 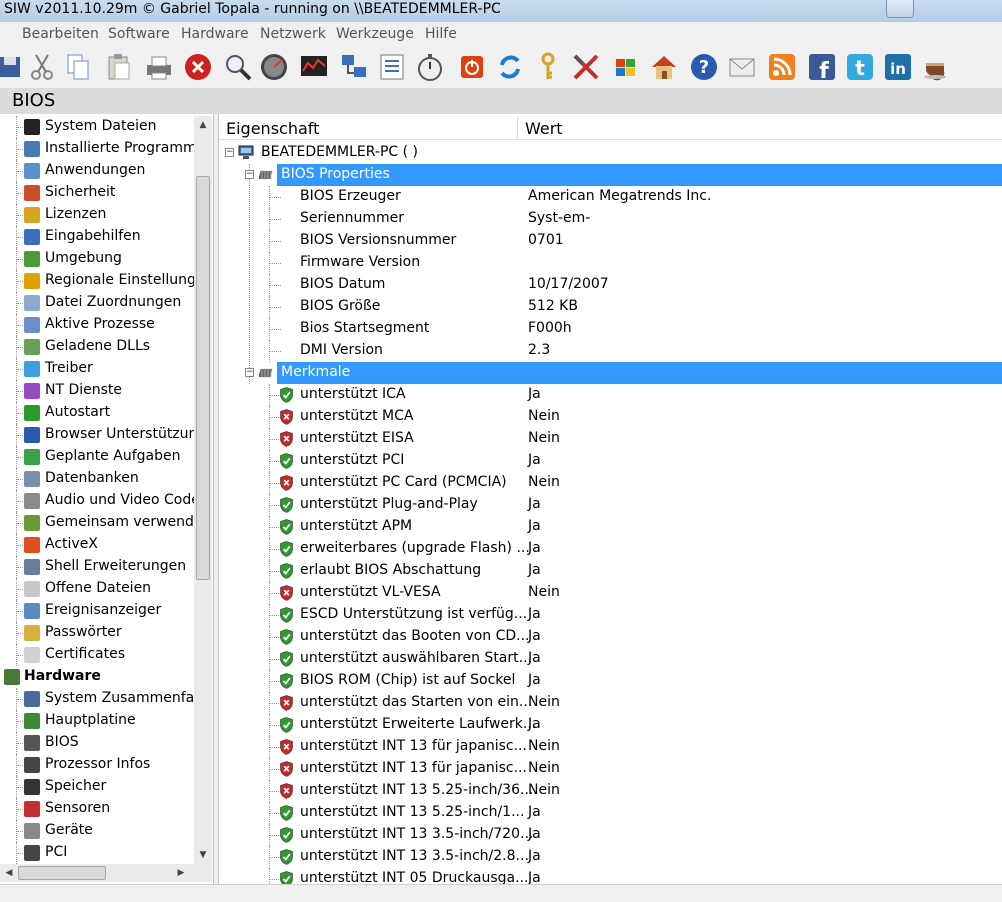 I want to click on sidebar-item-aktive-prozesse: Aktive Prozesse, so click(x=97, y=325).